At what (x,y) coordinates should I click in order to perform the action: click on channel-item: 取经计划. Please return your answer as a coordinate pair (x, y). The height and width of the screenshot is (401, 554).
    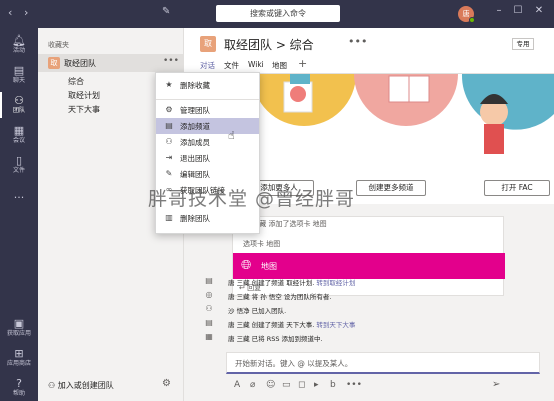
    Looking at the image, I should click on (84, 95).